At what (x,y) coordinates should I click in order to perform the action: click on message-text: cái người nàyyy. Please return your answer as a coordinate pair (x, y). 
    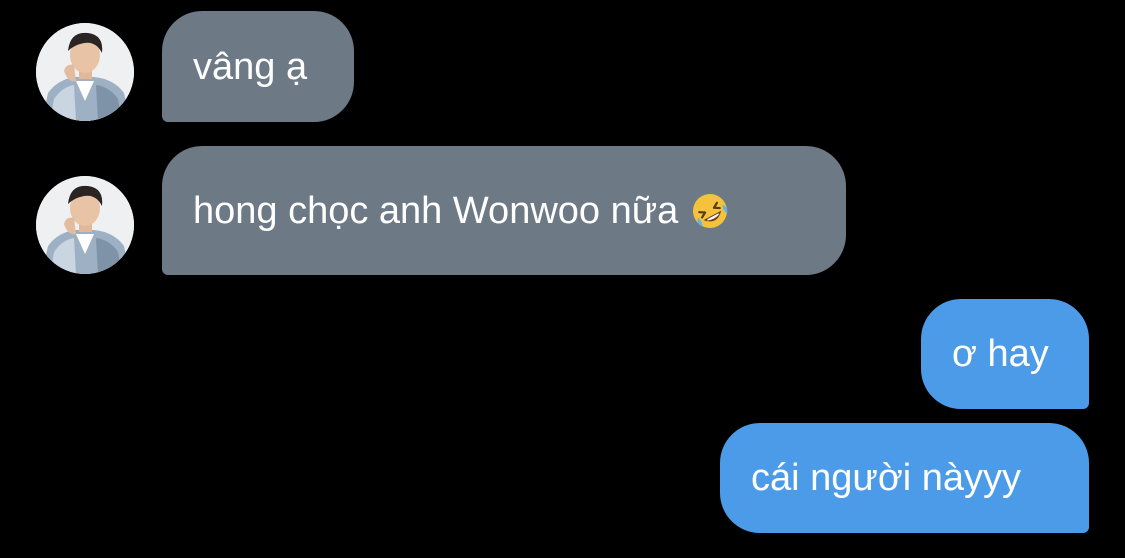
    Looking at the image, I should click on (886, 478).